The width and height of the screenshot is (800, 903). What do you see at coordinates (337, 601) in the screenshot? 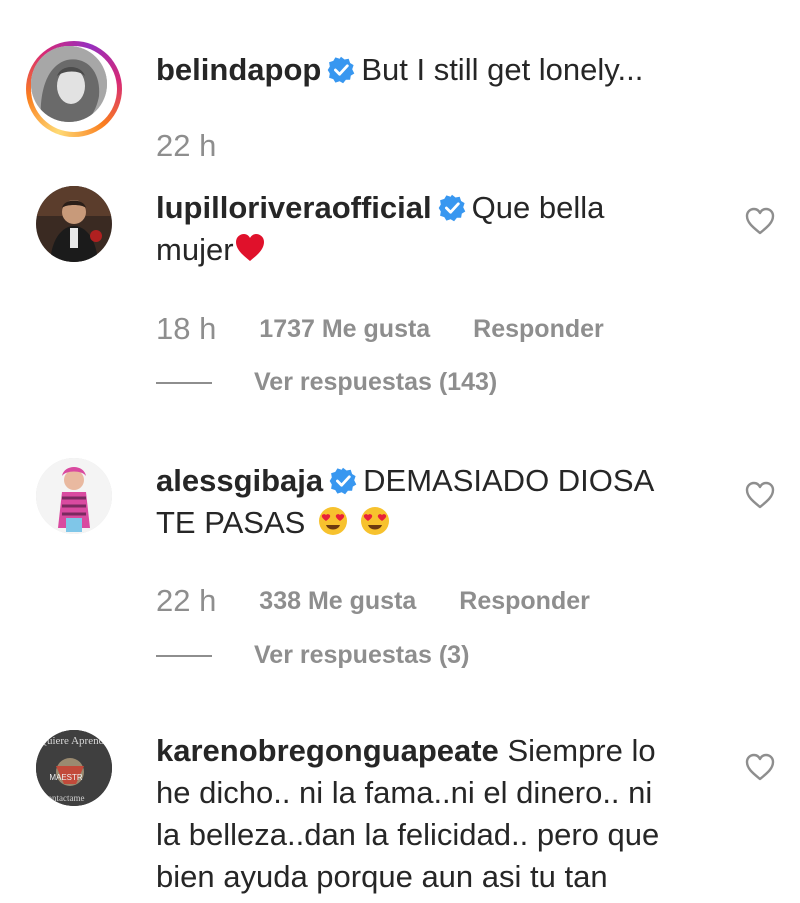
I see `likes-count: 338 Me gusta` at bounding box center [337, 601].